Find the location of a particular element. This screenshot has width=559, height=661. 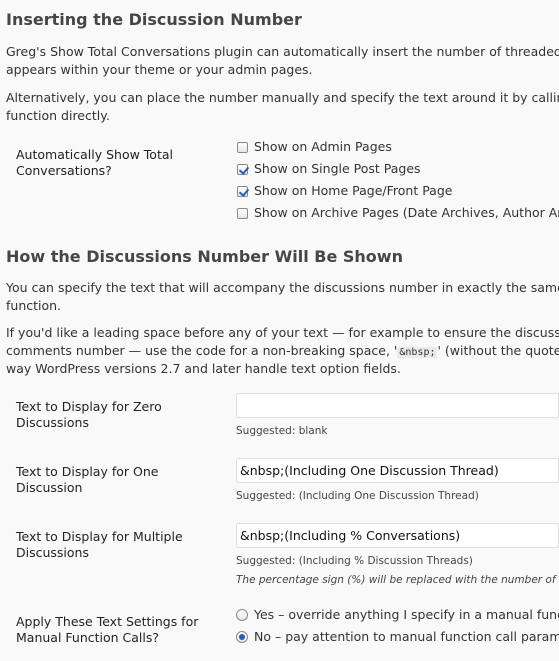

nbsp-code: &nbsp; is located at coordinates (417, 352).